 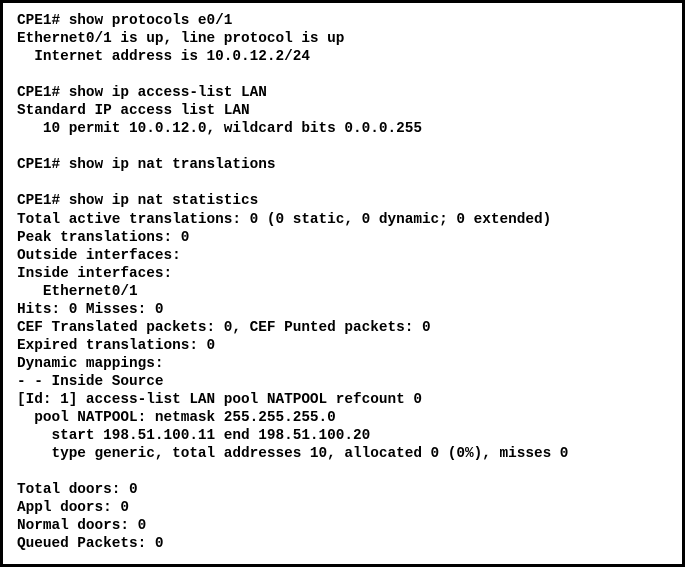 I want to click on console-line: CPE1# show ip nat statistics, so click(x=138, y=201).